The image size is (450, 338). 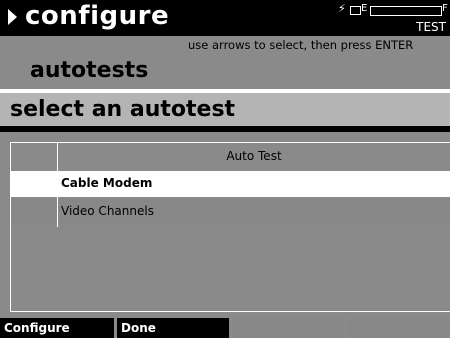 What do you see at coordinates (107, 183) in the screenshot?
I see `list-item-label: Cable Modem` at bounding box center [107, 183].